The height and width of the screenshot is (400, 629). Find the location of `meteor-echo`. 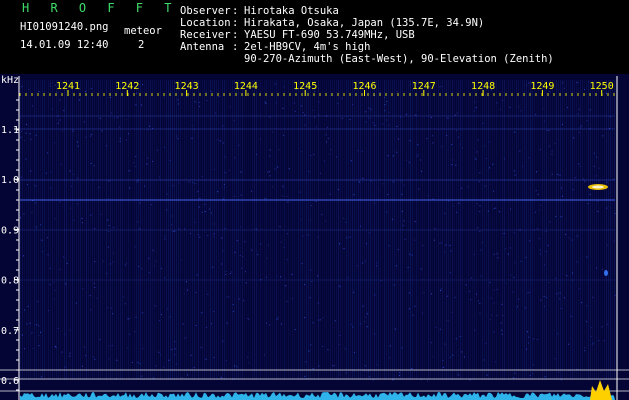

meteor-echo is located at coordinates (606, 273).